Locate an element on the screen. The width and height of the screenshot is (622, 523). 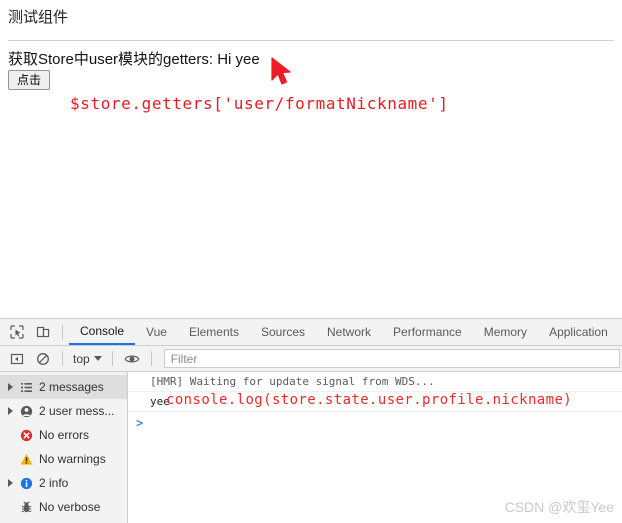
sidebar-item-messages-label: 2 messages is located at coordinates (71, 387).